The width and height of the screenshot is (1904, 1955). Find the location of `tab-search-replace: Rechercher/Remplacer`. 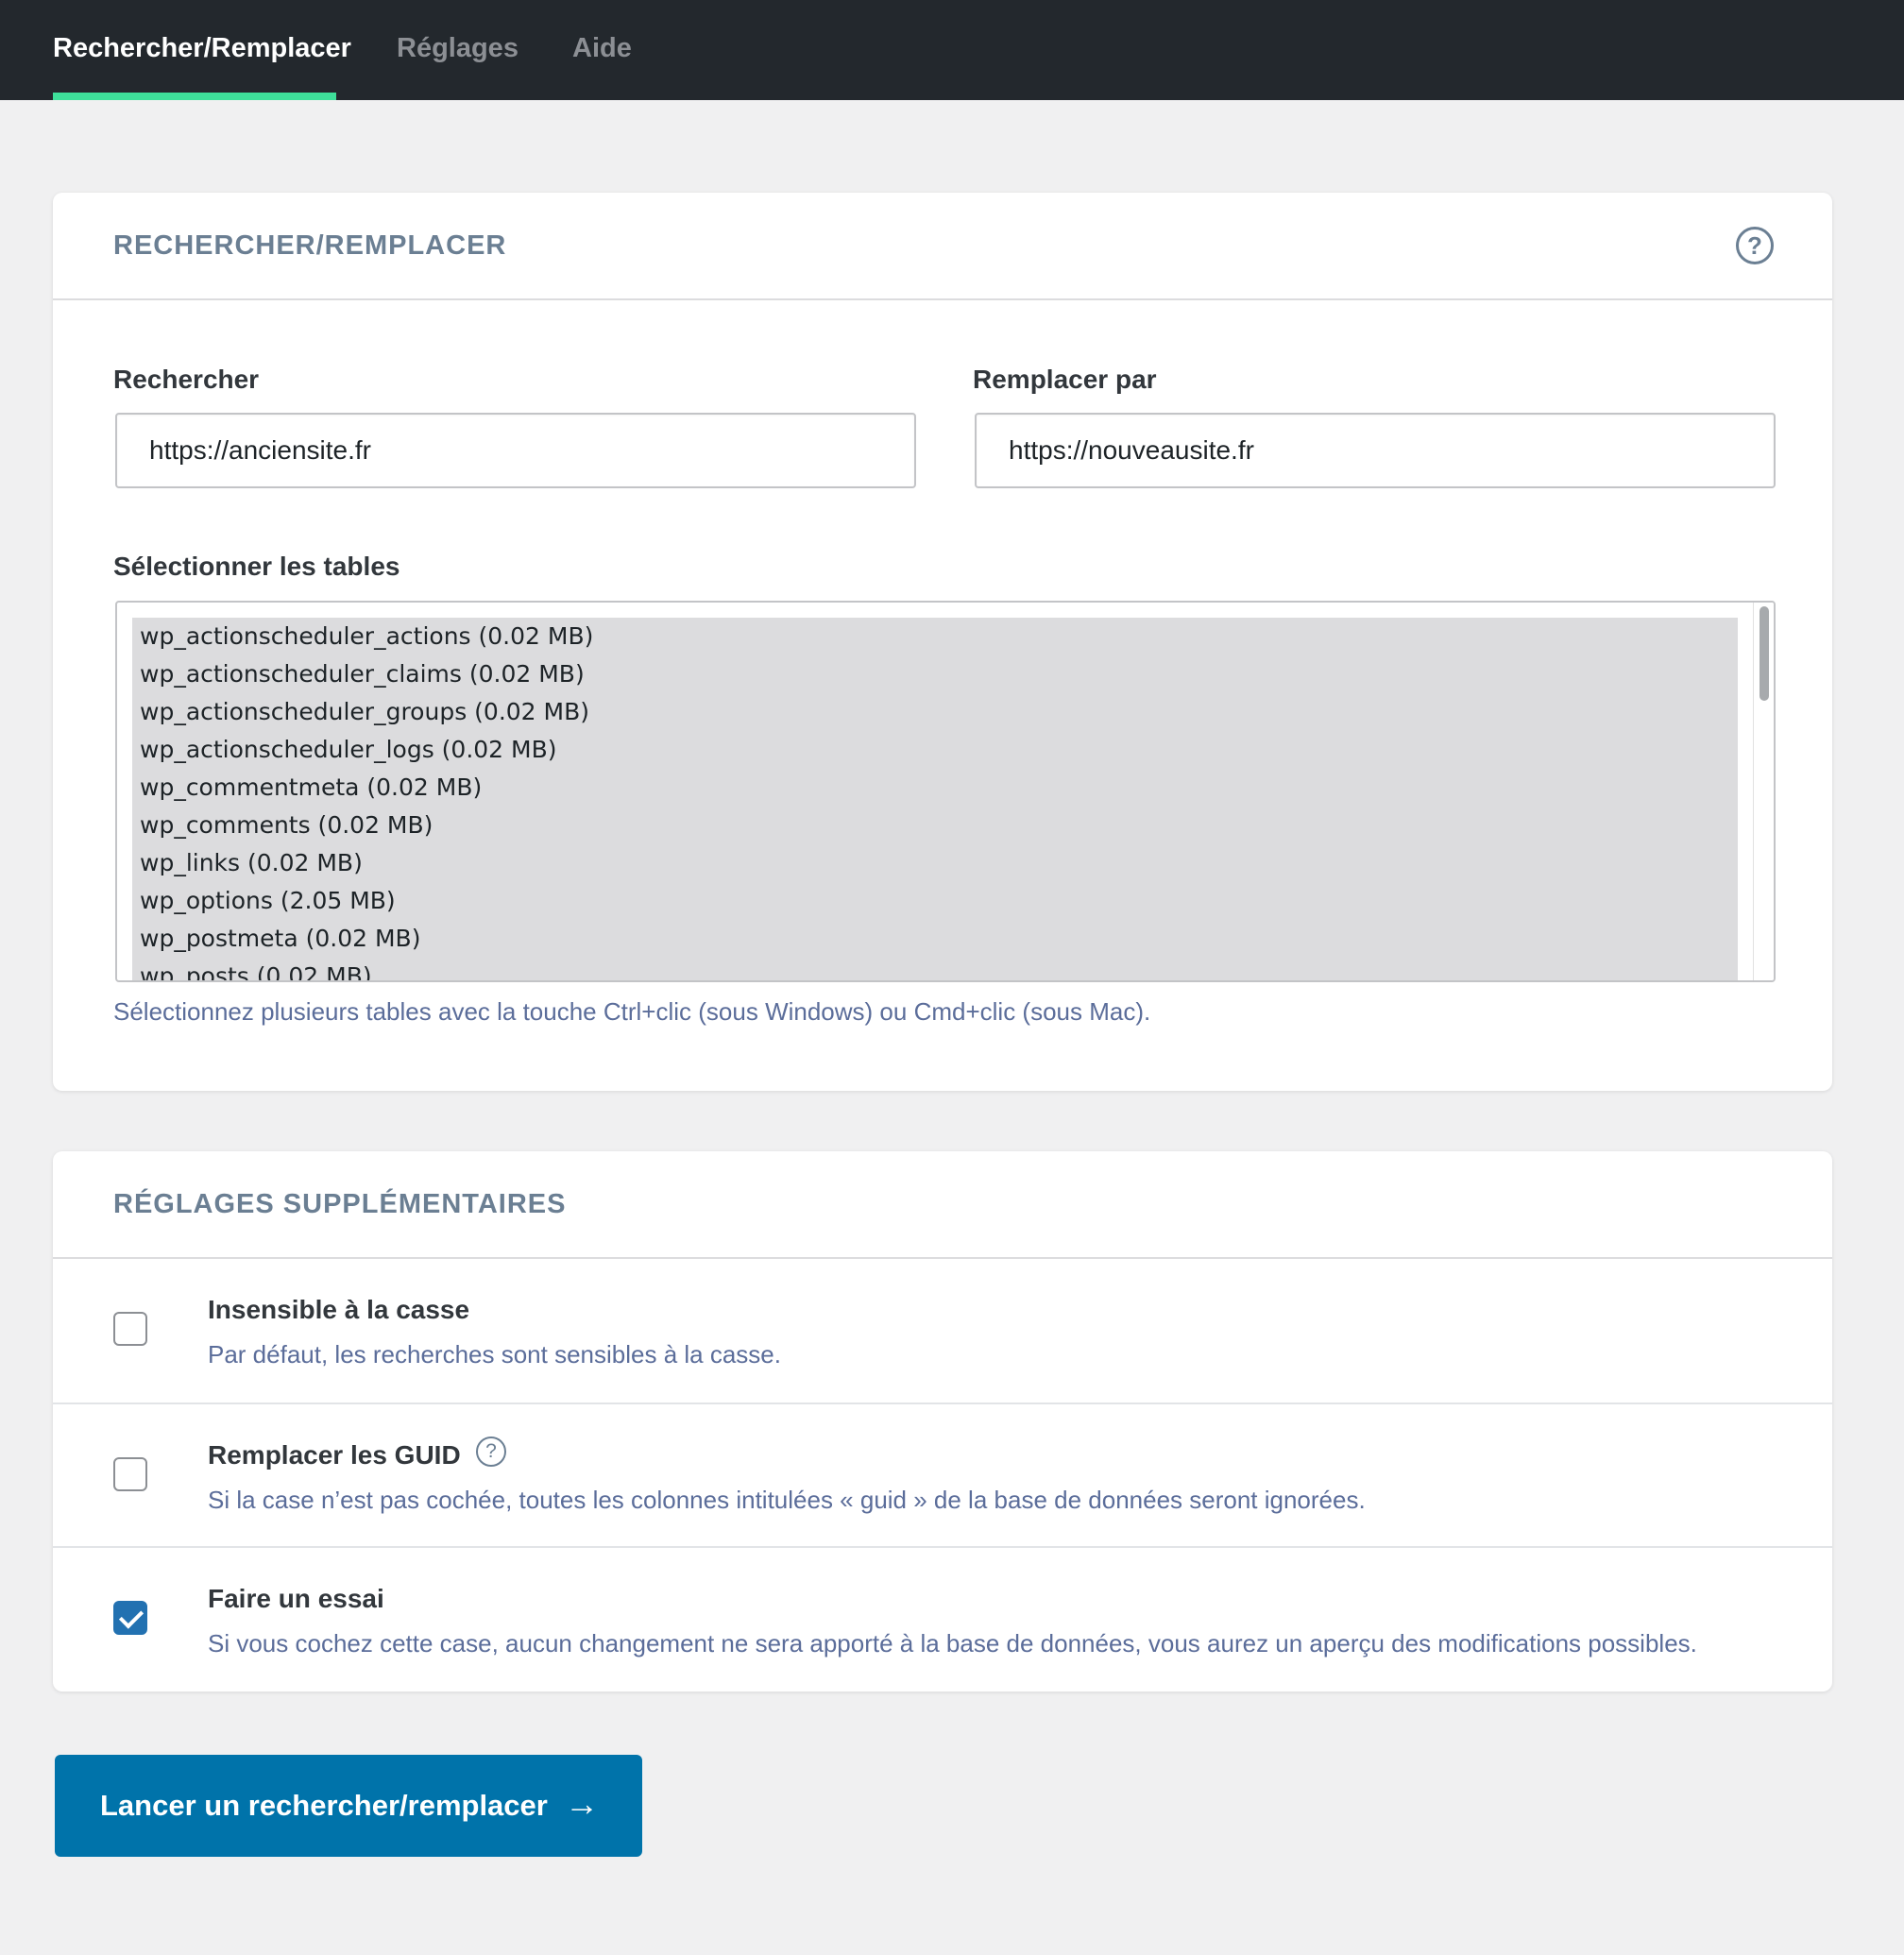

tab-search-replace: Rechercher/Remplacer is located at coordinates (202, 50).